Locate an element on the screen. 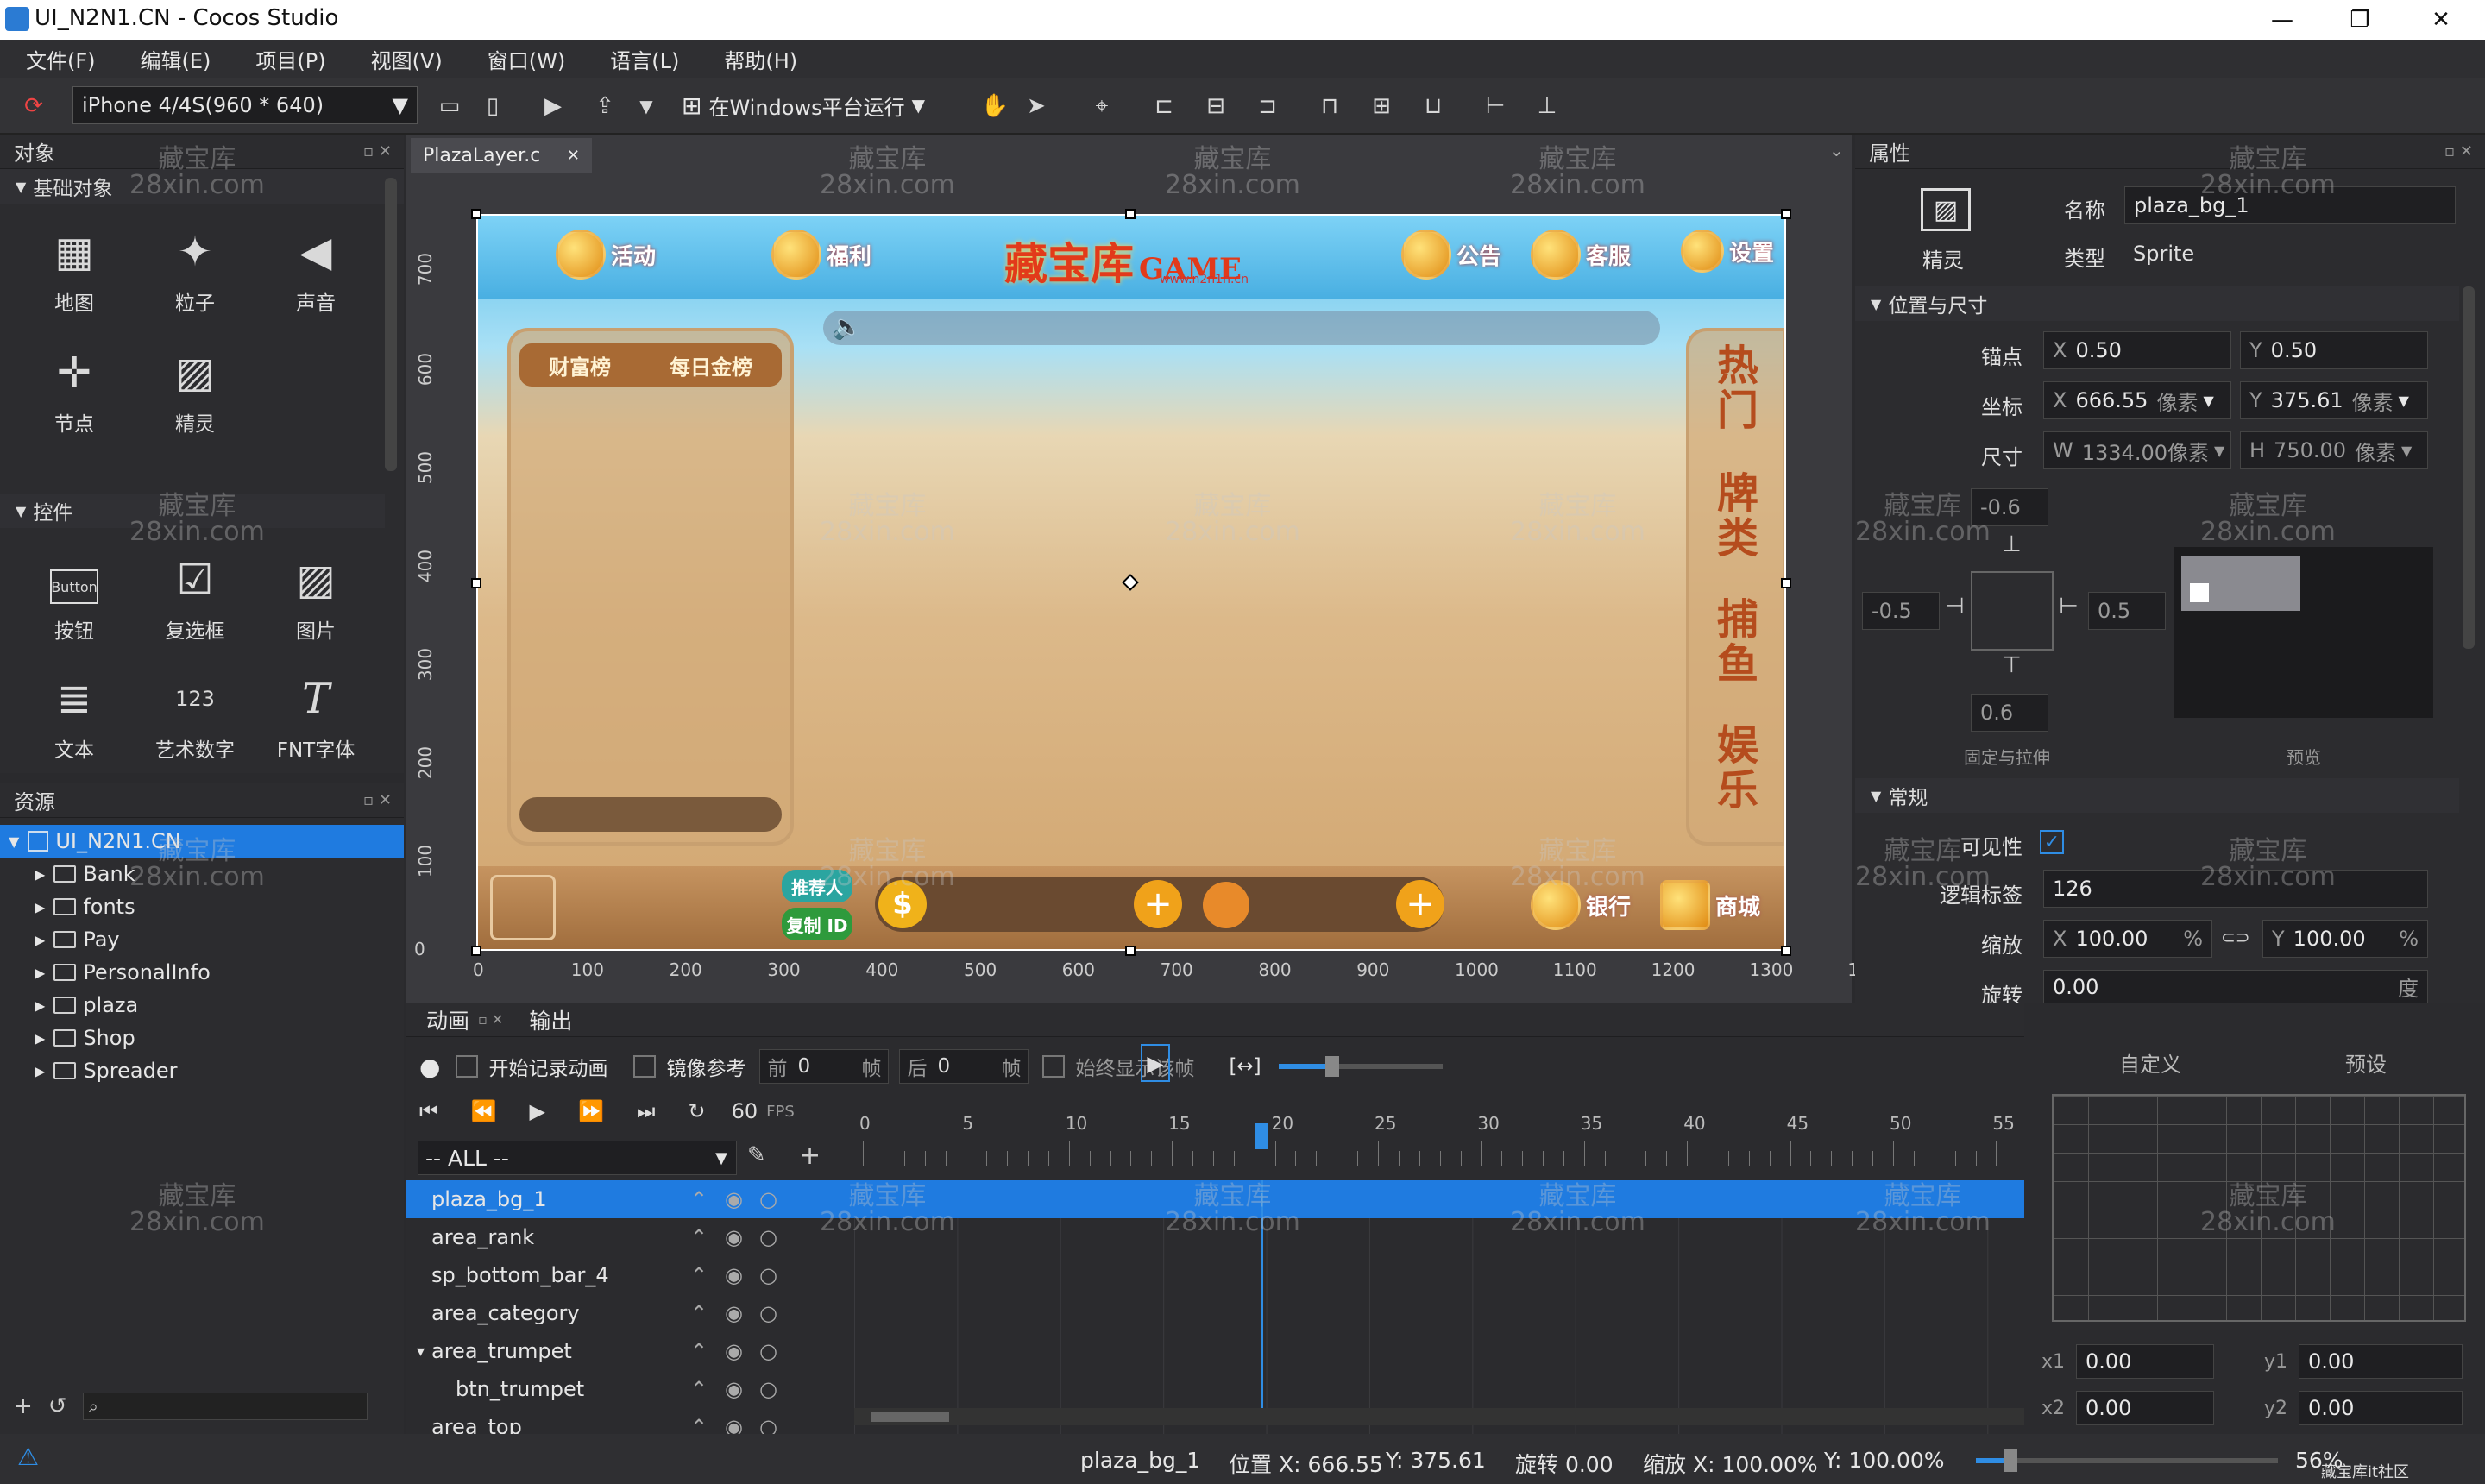 The width and height of the screenshot is (2485, 1484). minimize-button: — is located at coordinates (2282, 20).